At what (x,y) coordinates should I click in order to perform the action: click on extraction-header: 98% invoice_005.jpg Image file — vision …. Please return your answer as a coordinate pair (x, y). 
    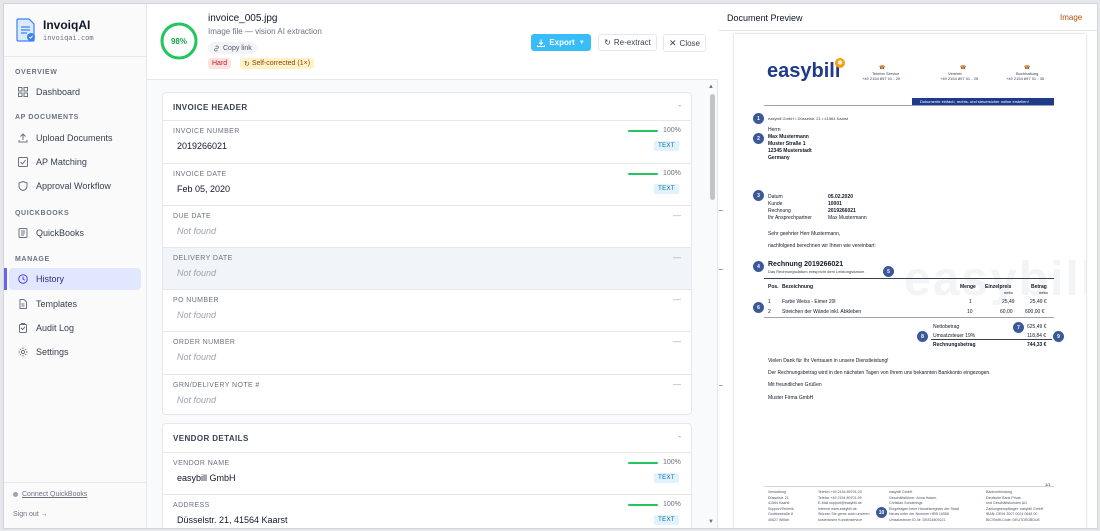
    Looking at the image, I should click on (432, 42).